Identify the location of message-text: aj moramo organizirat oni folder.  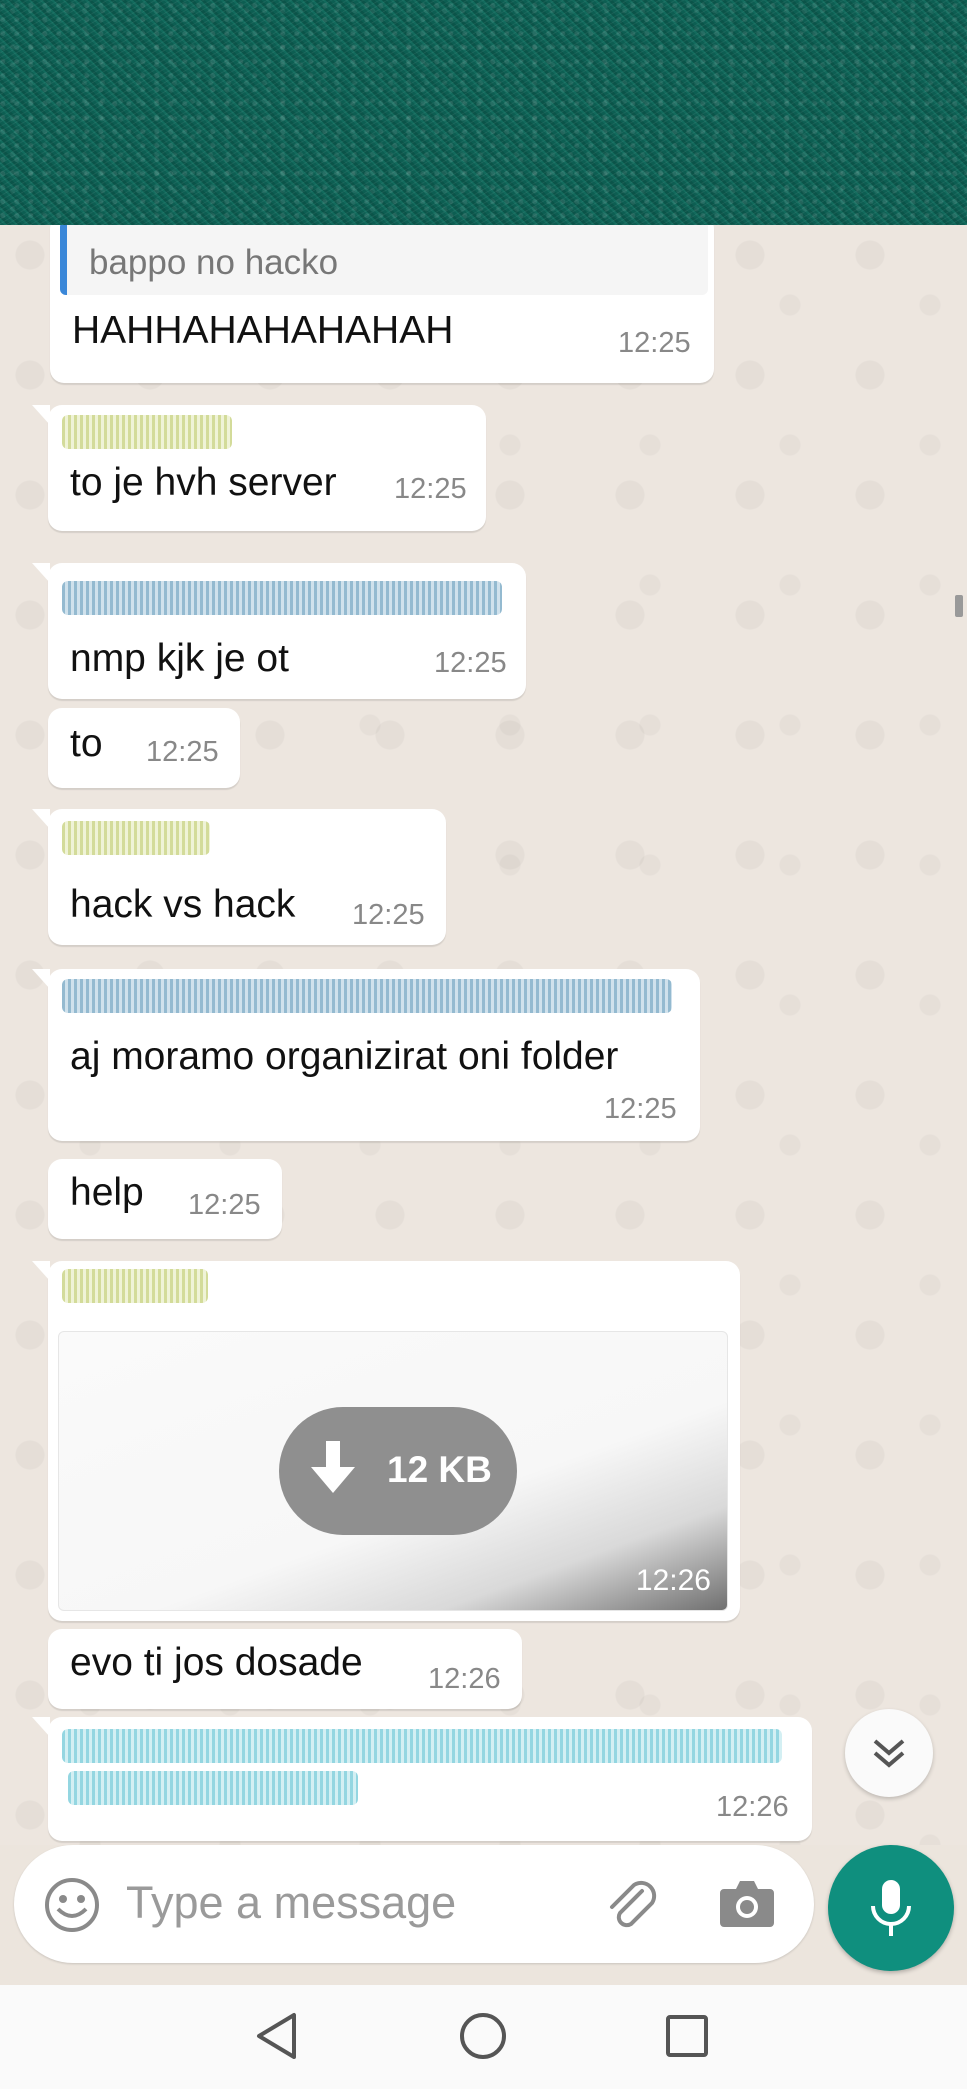
(344, 1056).